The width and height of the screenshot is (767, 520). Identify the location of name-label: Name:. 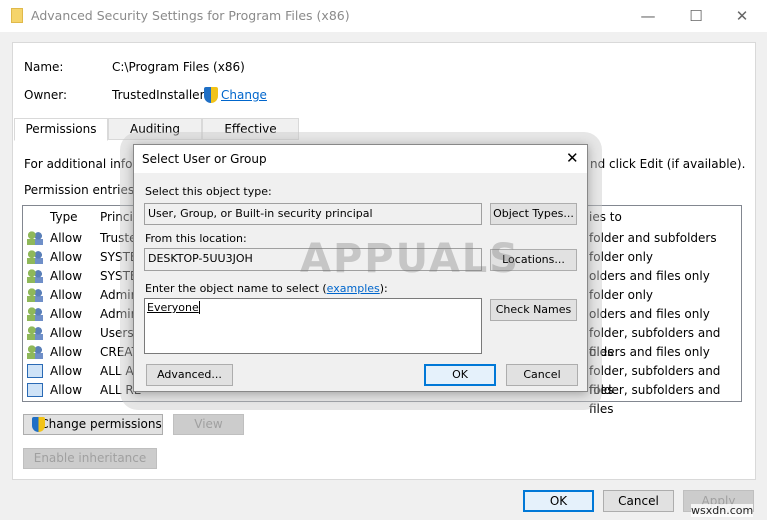
(44, 67).